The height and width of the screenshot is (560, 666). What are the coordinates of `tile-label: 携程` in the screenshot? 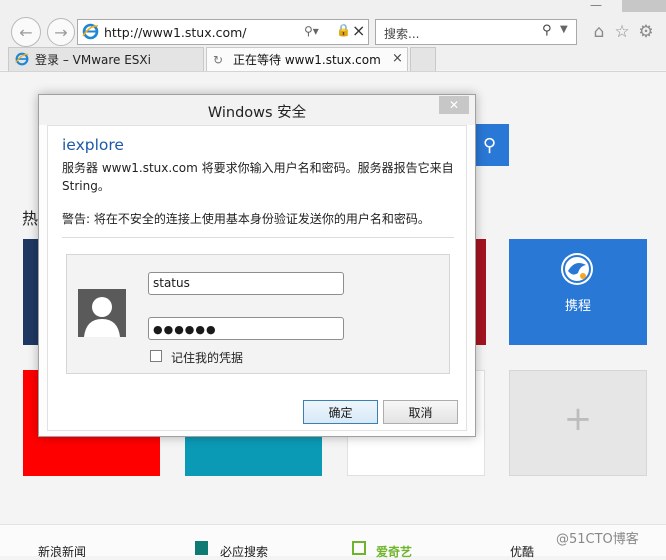 It's located at (577, 306).